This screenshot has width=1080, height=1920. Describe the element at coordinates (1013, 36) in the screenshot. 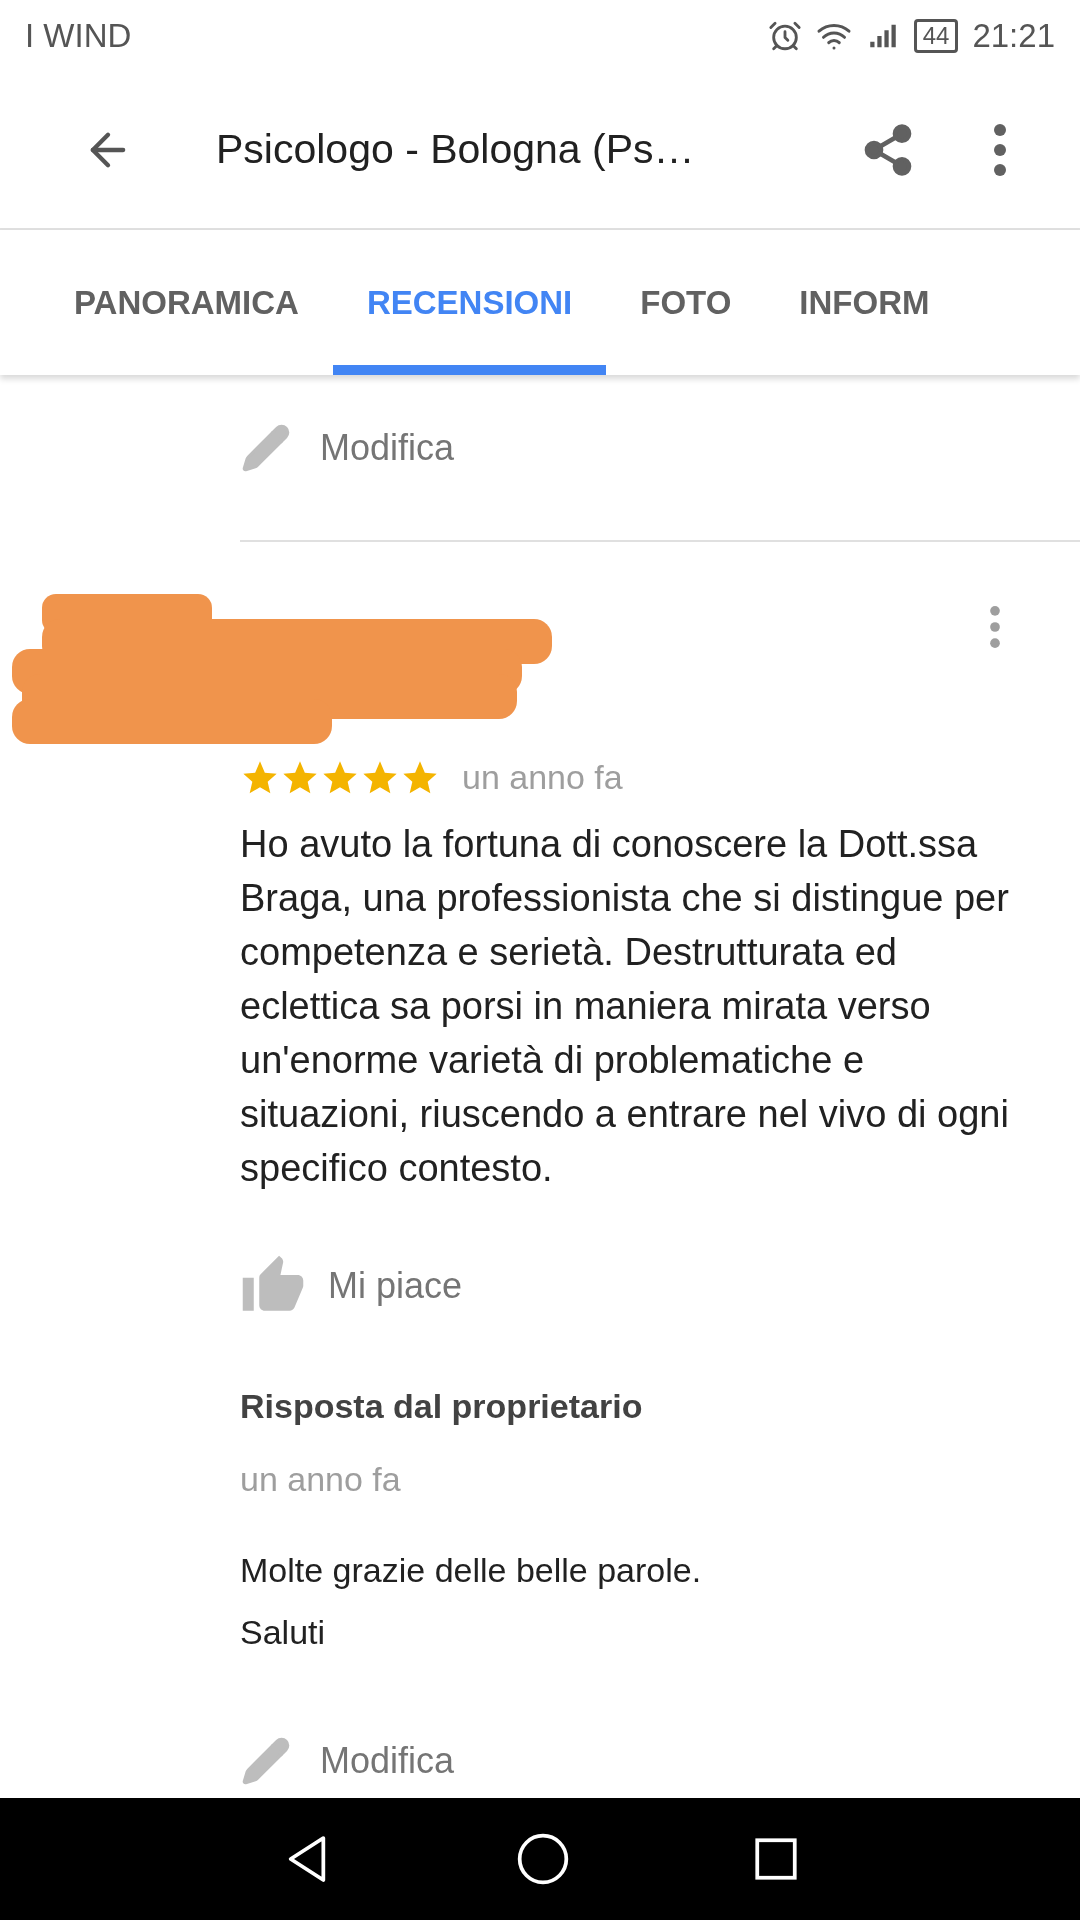

I see `clock-time: 21:21` at that location.